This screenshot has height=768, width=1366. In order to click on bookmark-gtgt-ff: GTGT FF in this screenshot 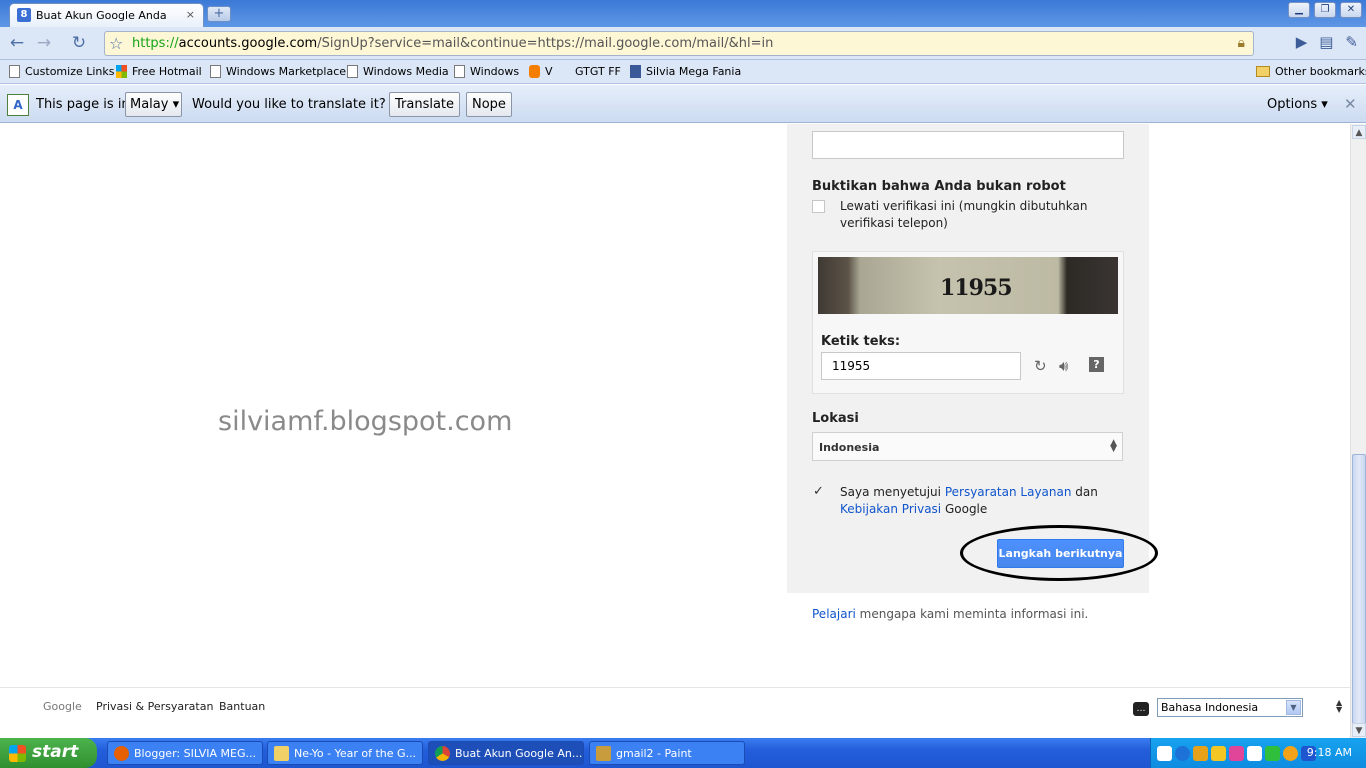, I will do `click(598, 71)`.